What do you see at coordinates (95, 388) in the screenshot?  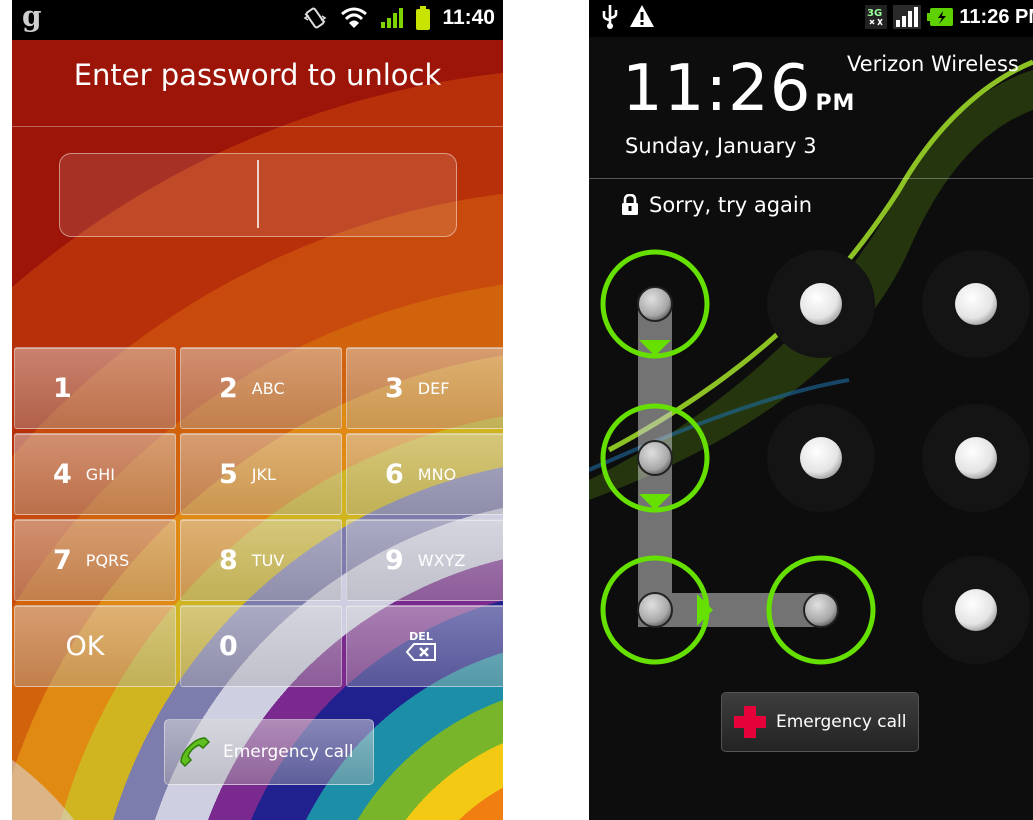 I see `key-1: 1` at bounding box center [95, 388].